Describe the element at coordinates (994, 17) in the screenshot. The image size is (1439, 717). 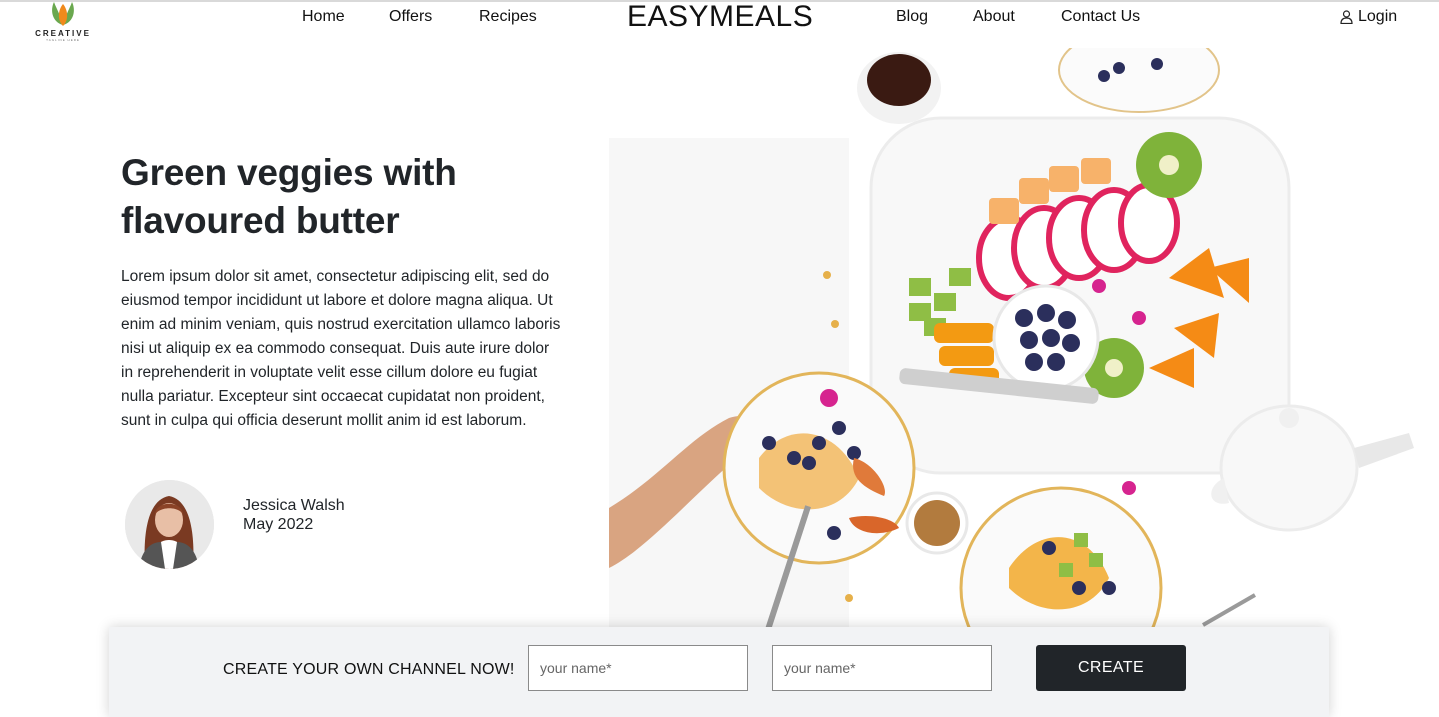
I see `nav-about: About` at that location.